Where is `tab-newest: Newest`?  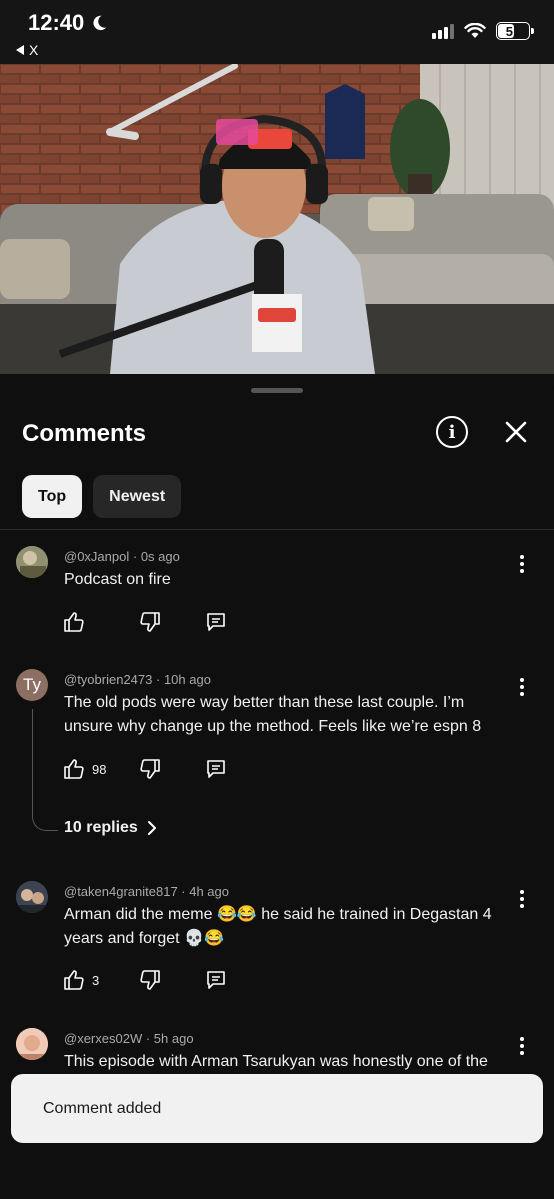 tab-newest: Newest is located at coordinates (137, 496).